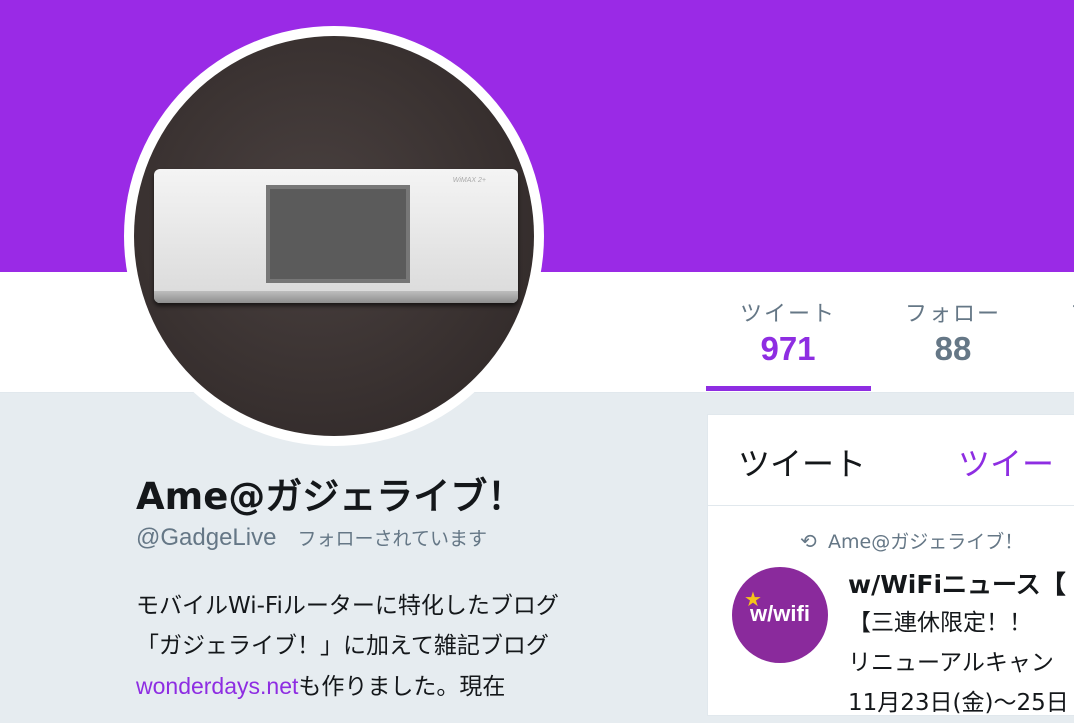  I want to click on tab-tweets-replies: ツイー, so click(1006, 462).